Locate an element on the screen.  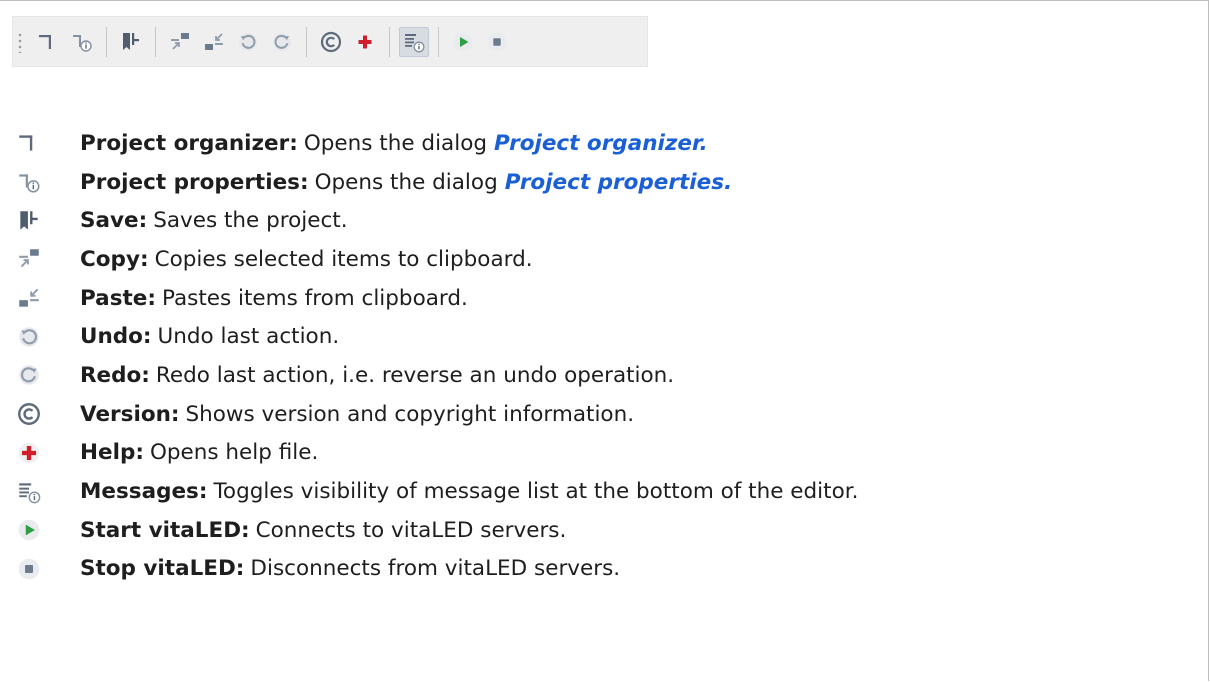
item-term: Undo: is located at coordinates (116, 337).